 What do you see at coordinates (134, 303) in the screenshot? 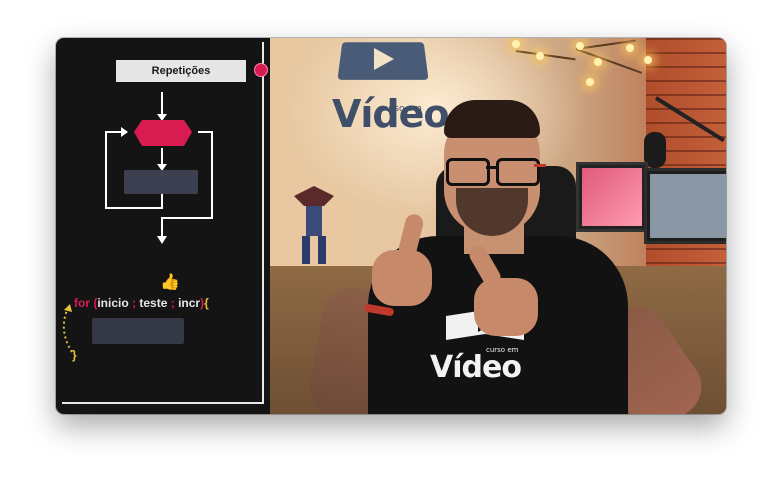
I see `code-semicolon-1: ;` at bounding box center [134, 303].